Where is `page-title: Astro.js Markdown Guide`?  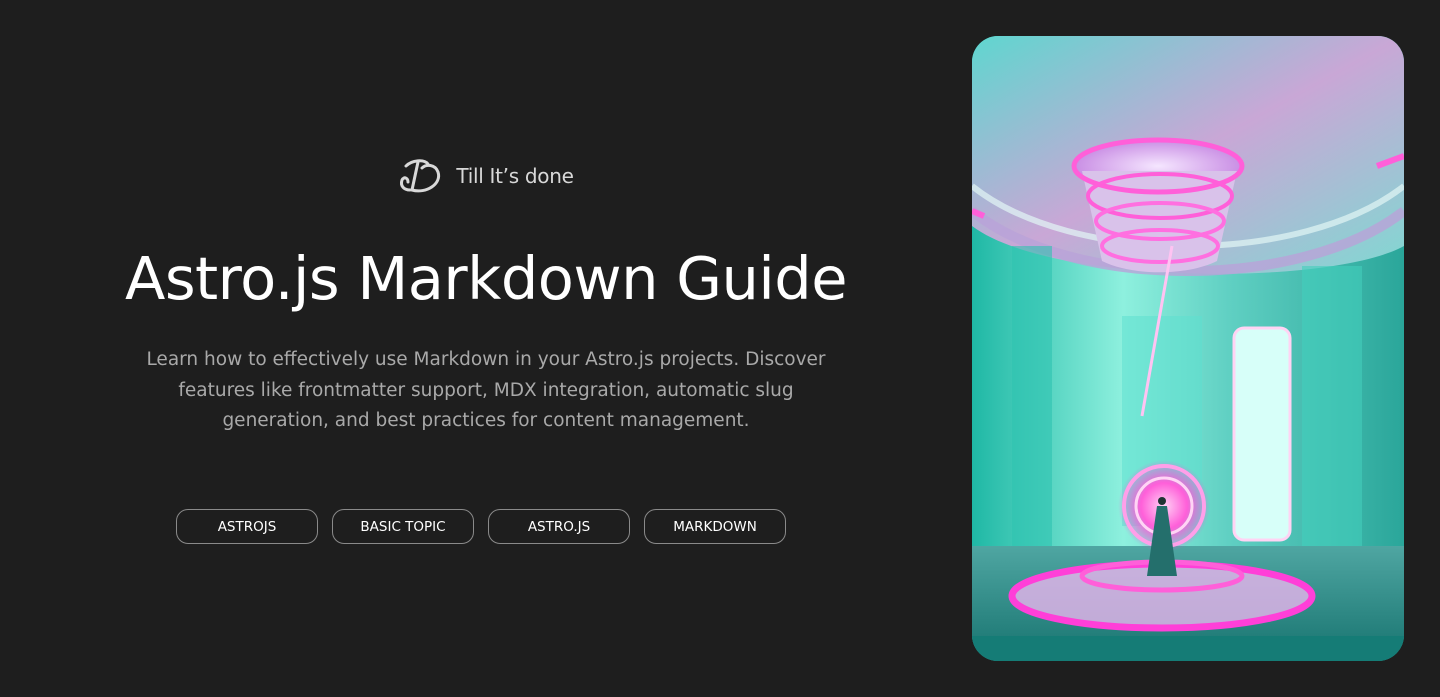 page-title: Astro.js Markdown Guide is located at coordinates (486, 278).